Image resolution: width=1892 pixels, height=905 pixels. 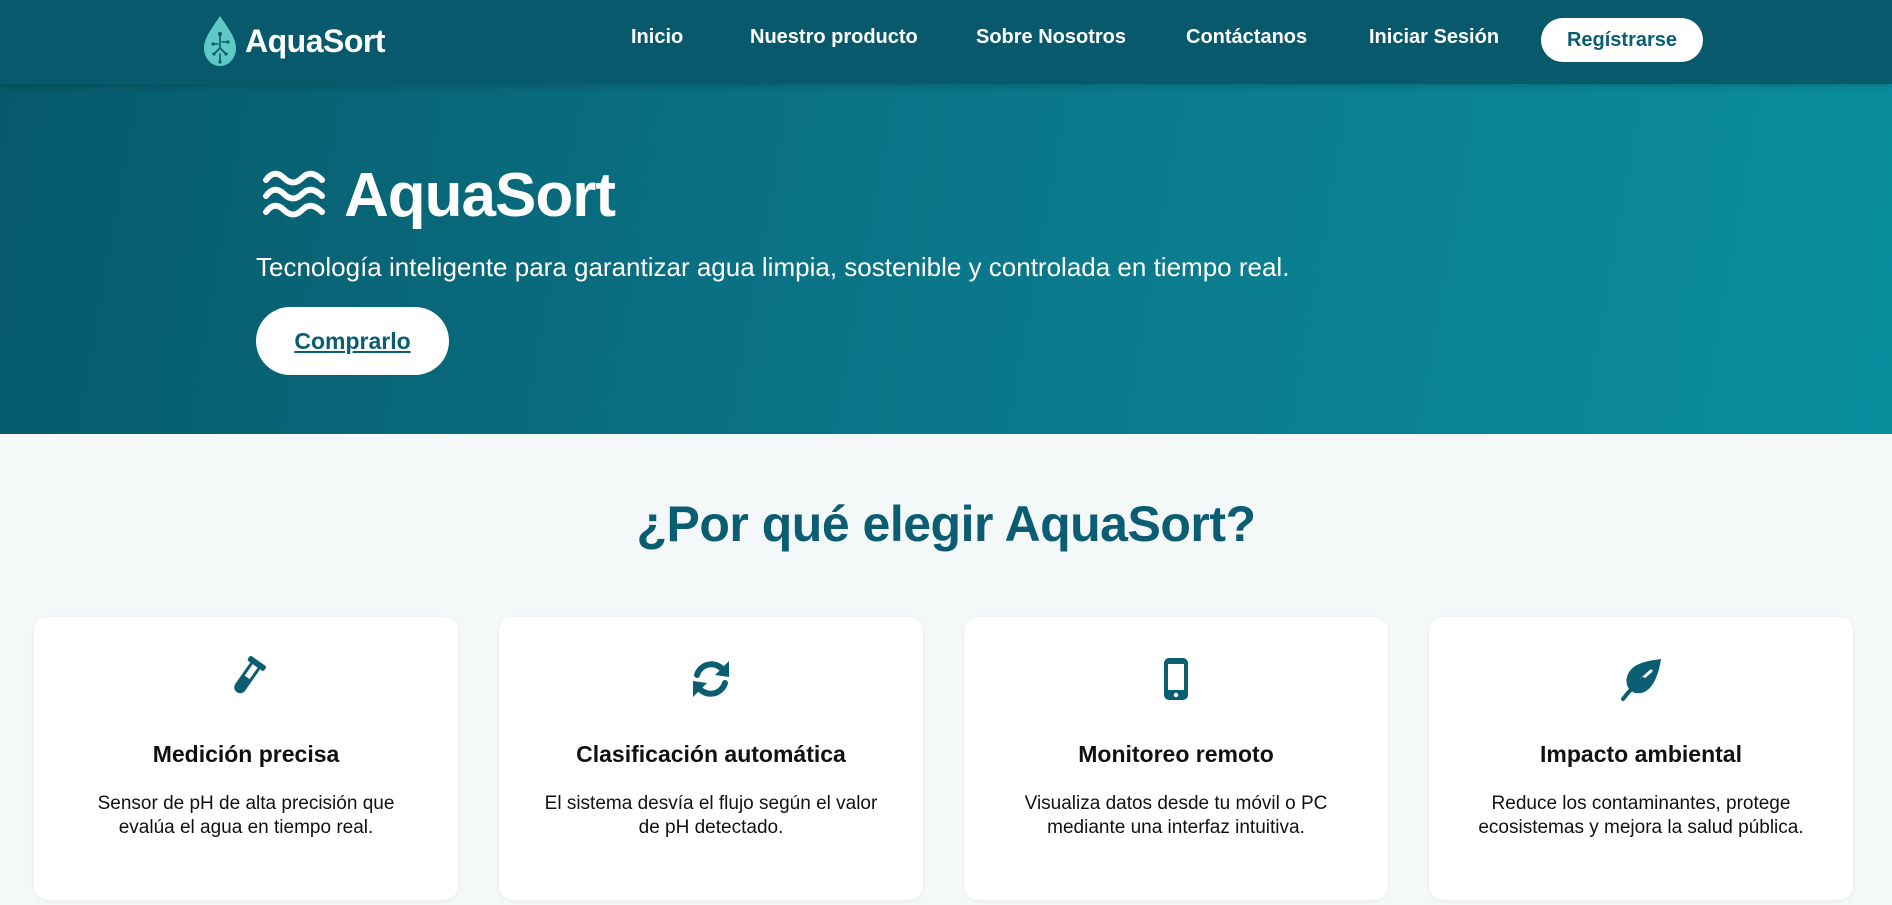 I want to click on hero-title: AquaSort, so click(x=480, y=195).